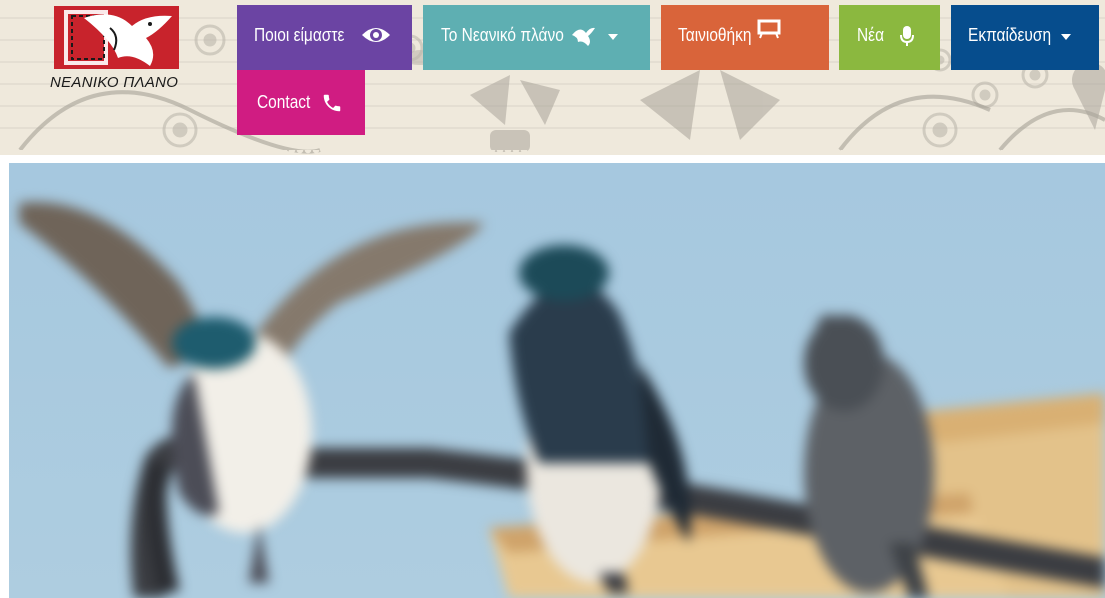 The image size is (1105, 598). Describe the element at coordinates (1010, 35) in the screenshot. I see `nav-item-label: Εκπαίδευση` at that location.